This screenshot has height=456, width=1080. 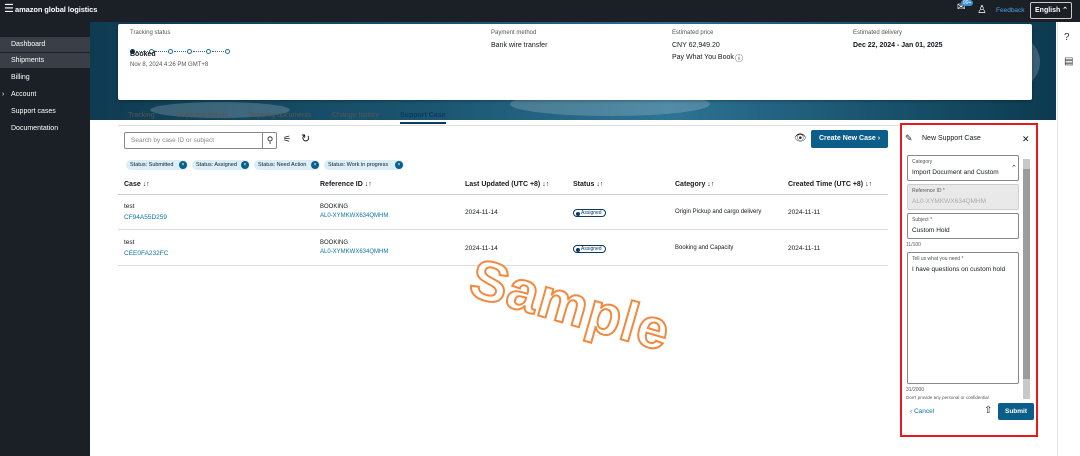 I want to click on feedback-link: Feedback, so click(x=1010, y=10).